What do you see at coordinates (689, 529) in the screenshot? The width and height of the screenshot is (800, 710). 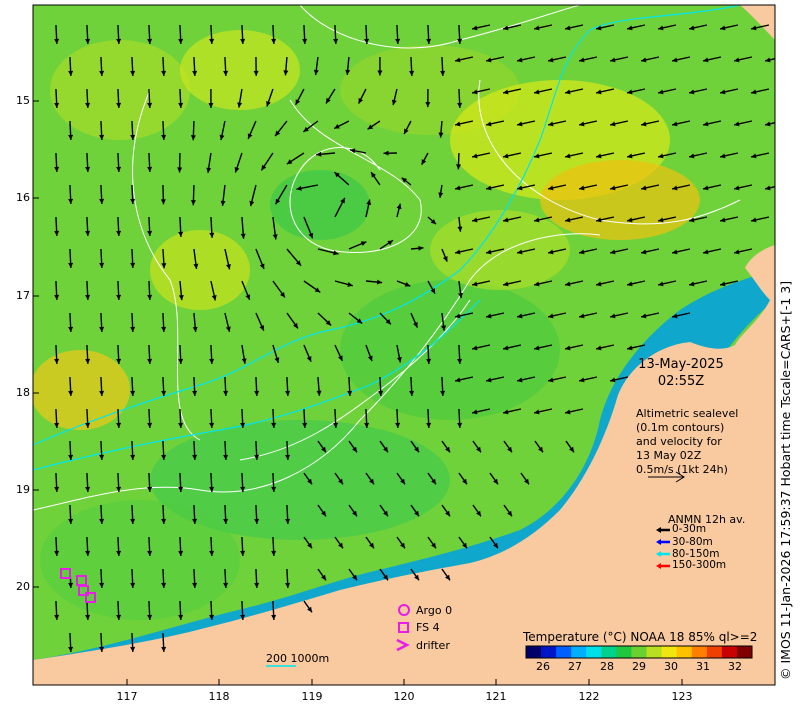 I see `anmn-row-label: 0-30m` at bounding box center [689, 529].